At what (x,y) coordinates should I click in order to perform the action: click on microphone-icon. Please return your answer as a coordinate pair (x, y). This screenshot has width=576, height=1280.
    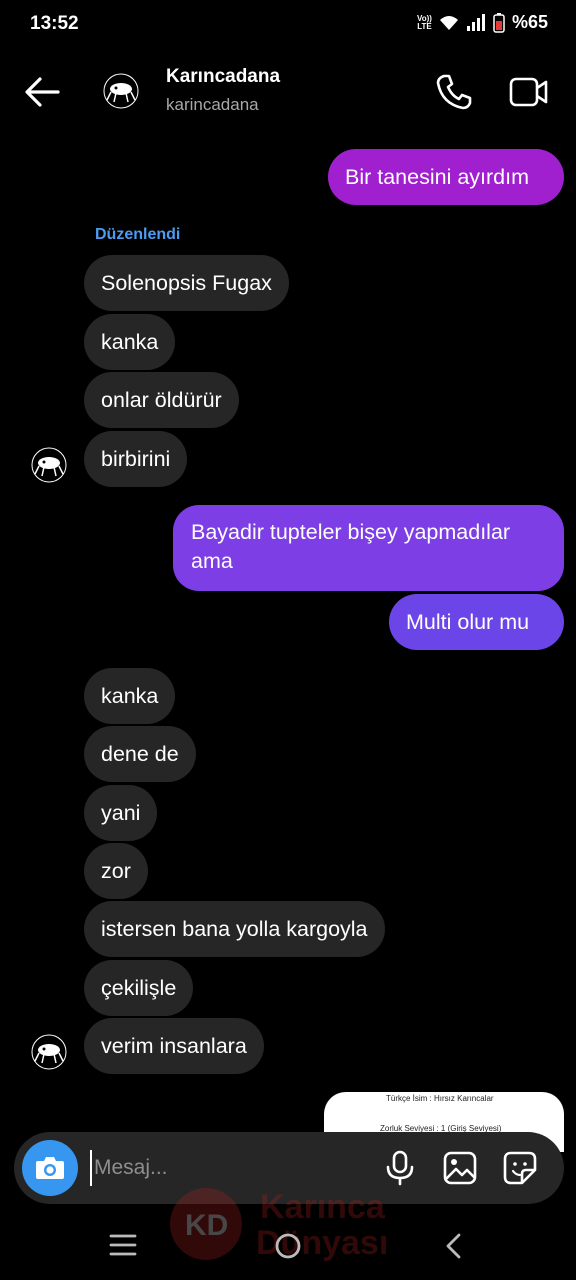
    Looking at the image, I should click on (400, 1168).